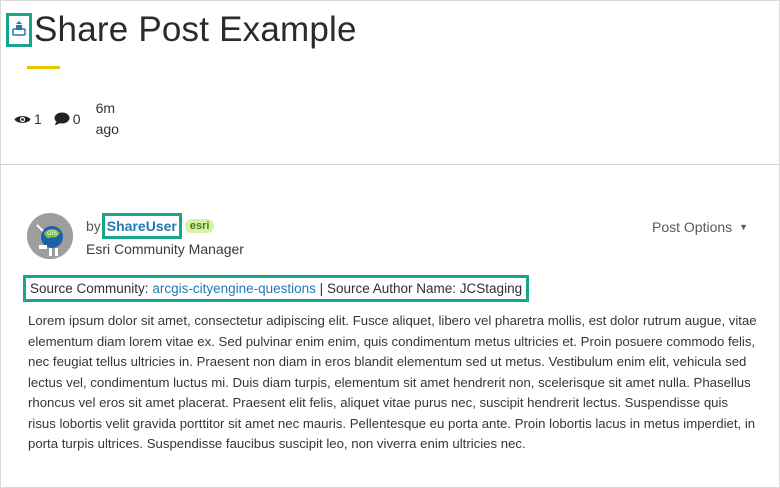  Describe the element at coordinates (22, 119) in the screenshot. I see `eye-icon` at that location.